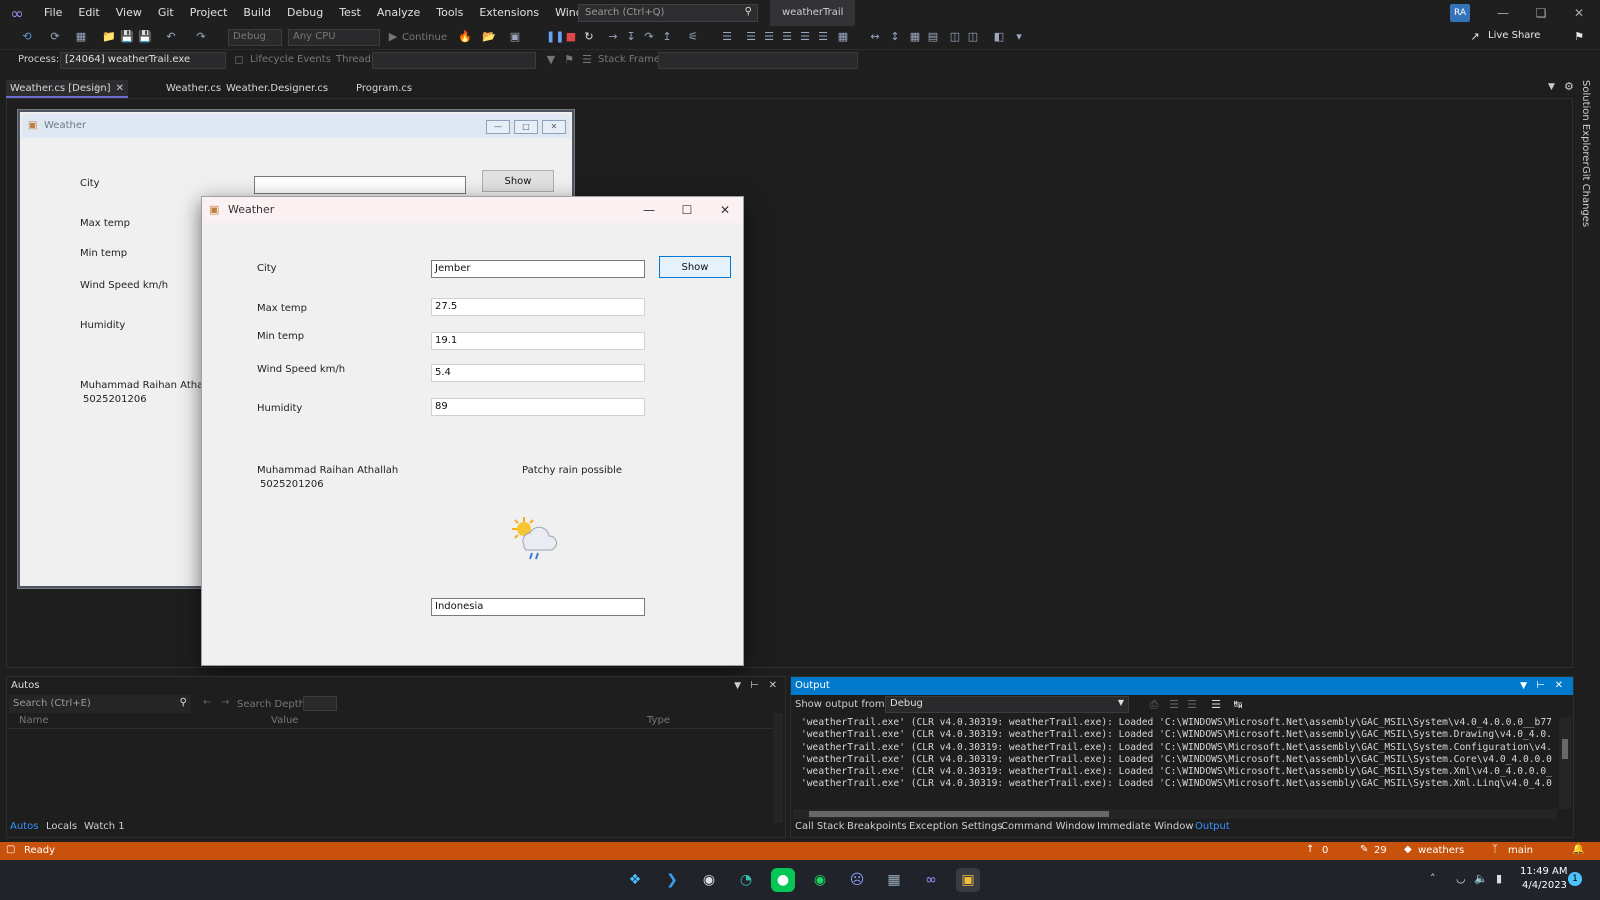 The height and width of the screenshot is (900, 1600). What do you see at coordinates (751, 37) in the screenshot?
I see `align-center-icon: ☰` at bounding box center [751, 37].